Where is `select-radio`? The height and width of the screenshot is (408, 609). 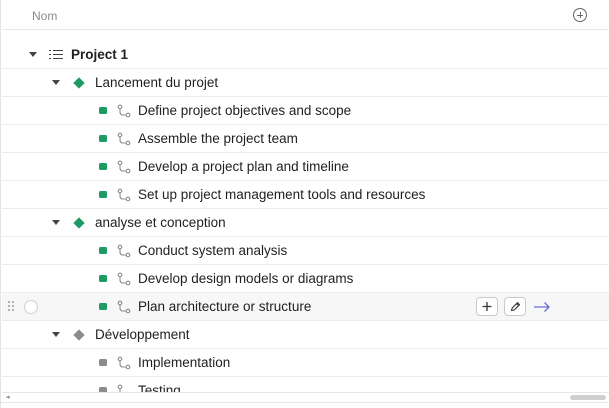
select-radio is located at coordinates (31, 307).